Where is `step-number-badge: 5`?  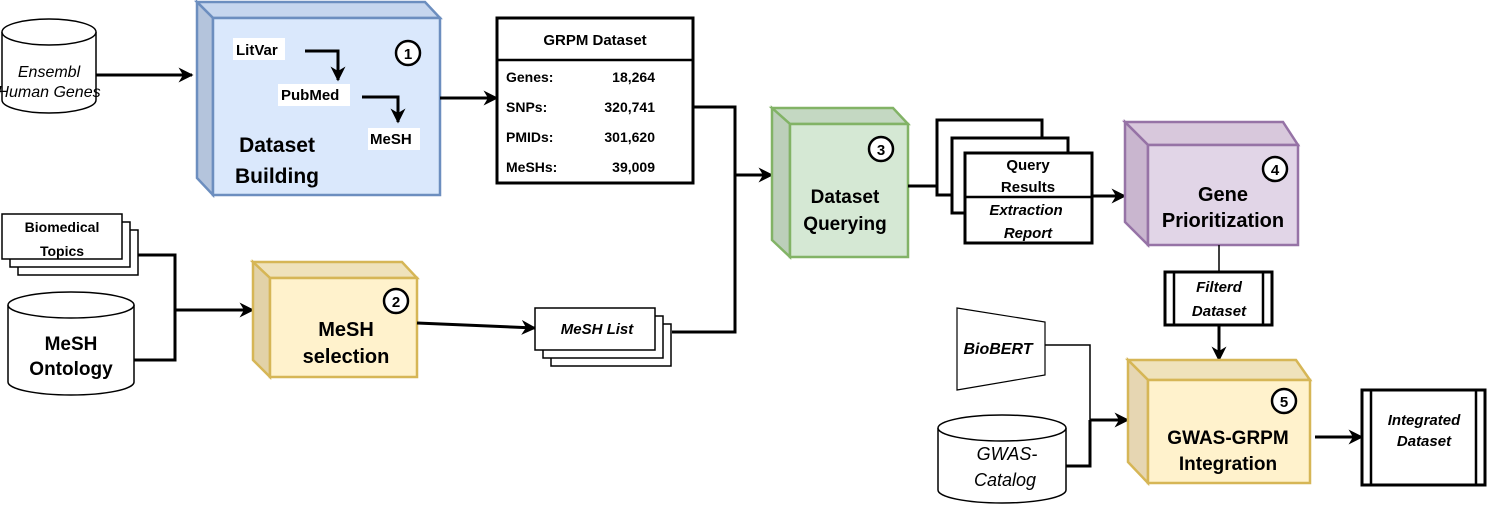 step-number-badge: 5 is located at coordinates (1284, 402).